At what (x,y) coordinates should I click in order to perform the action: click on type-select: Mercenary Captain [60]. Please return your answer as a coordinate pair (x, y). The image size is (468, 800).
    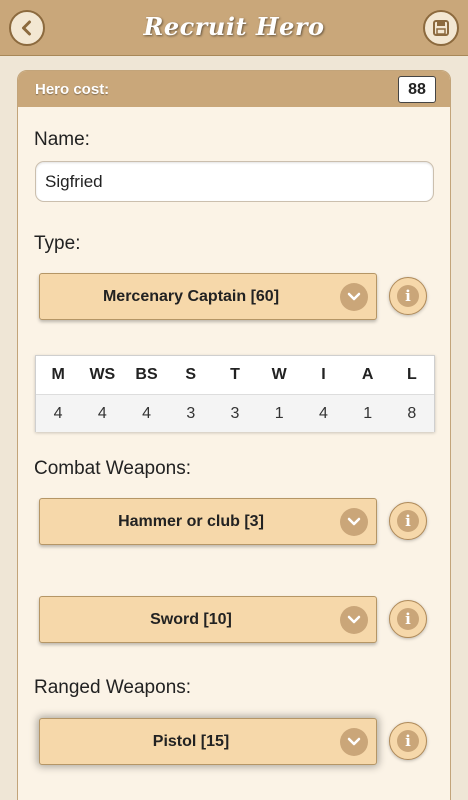
    Looking at the image, I should click on (208, 296).